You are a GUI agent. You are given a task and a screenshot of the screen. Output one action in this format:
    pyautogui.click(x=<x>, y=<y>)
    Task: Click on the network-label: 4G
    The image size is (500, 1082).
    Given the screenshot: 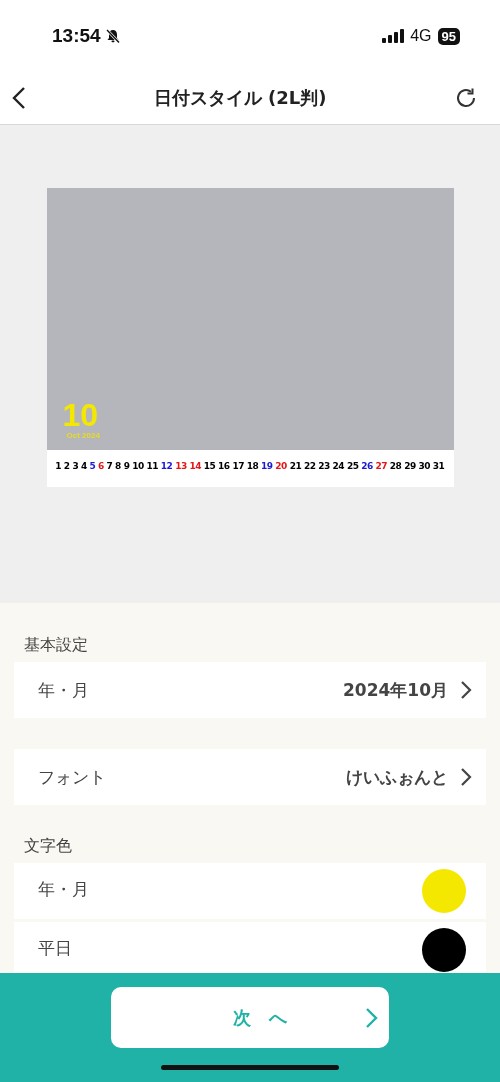 What is the action you would take?
    pyautogui.click(x=421, y=36)
    